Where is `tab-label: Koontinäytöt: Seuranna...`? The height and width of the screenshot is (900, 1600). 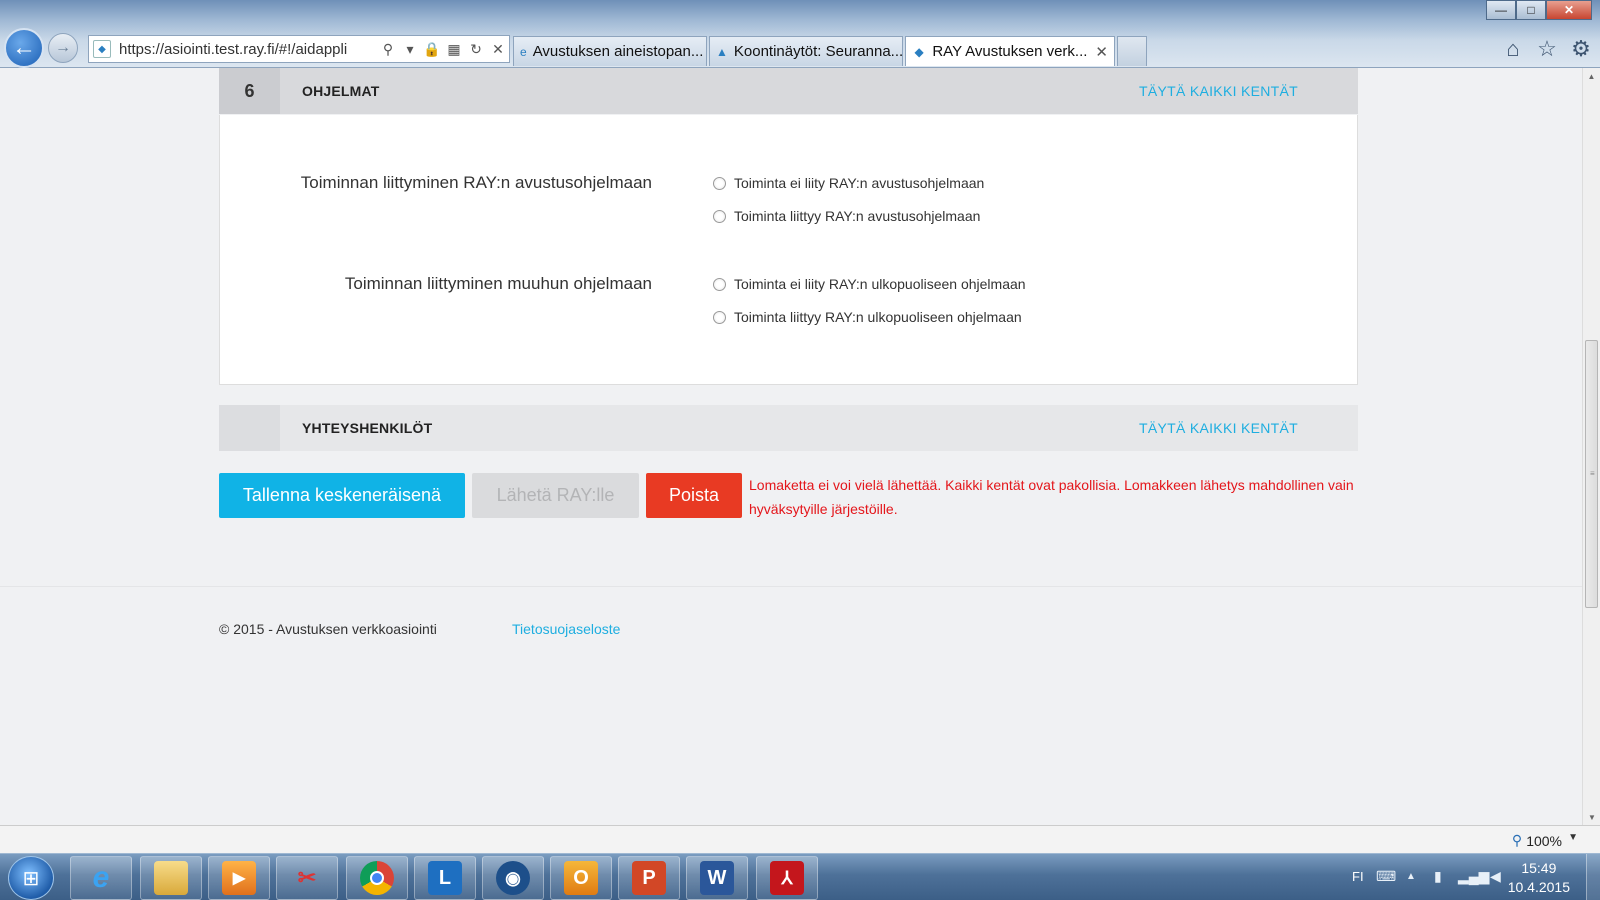 tab-label: Koontinäytöt: Seuranna... is located at coordinates (818, 51).